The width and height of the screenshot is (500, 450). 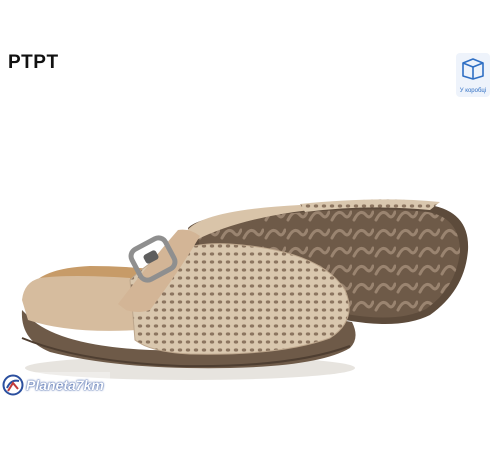 I want to click on watermark-text: Planeta7km, so click(x=65, y=385).